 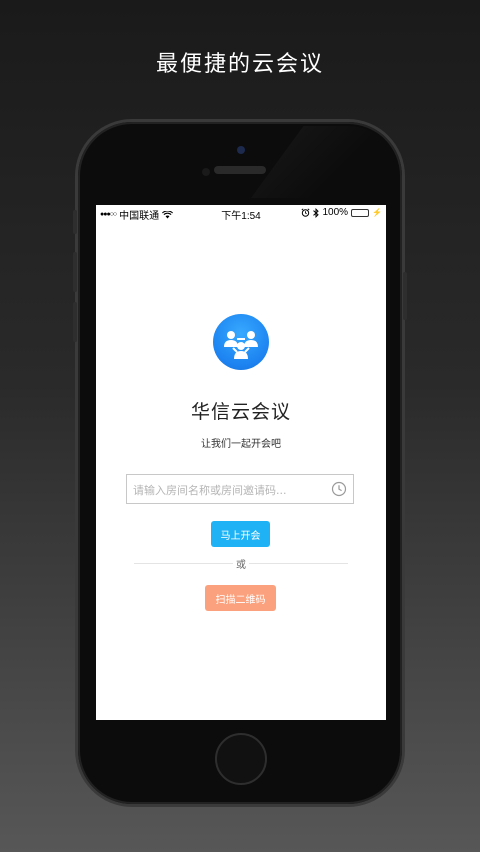 I want to click on charging-icon: ⚡, so click(x=377, y=212).